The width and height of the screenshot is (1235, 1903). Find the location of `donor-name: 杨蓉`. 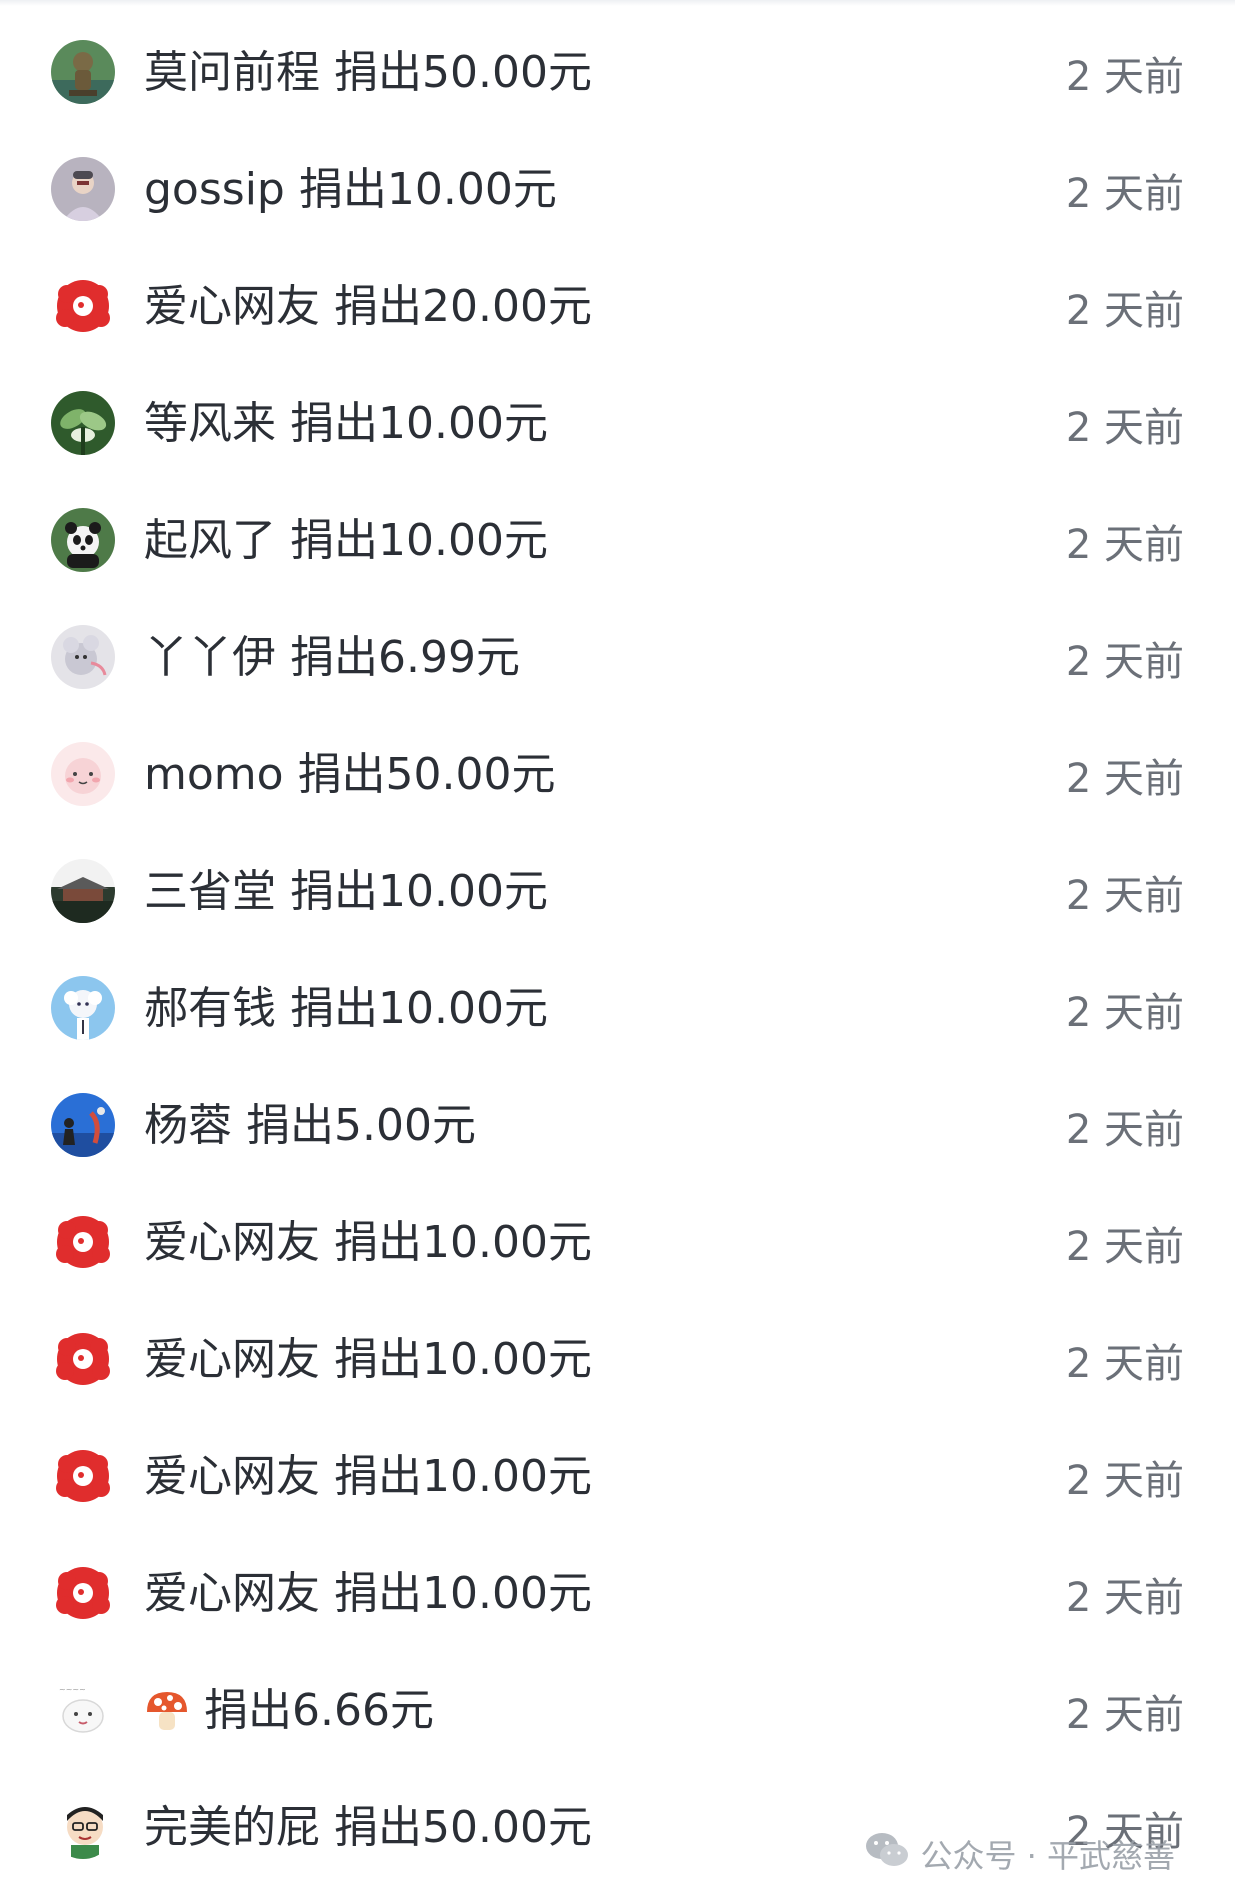

donor-name: 杨蓉 is located at coordinates (188, 1125).